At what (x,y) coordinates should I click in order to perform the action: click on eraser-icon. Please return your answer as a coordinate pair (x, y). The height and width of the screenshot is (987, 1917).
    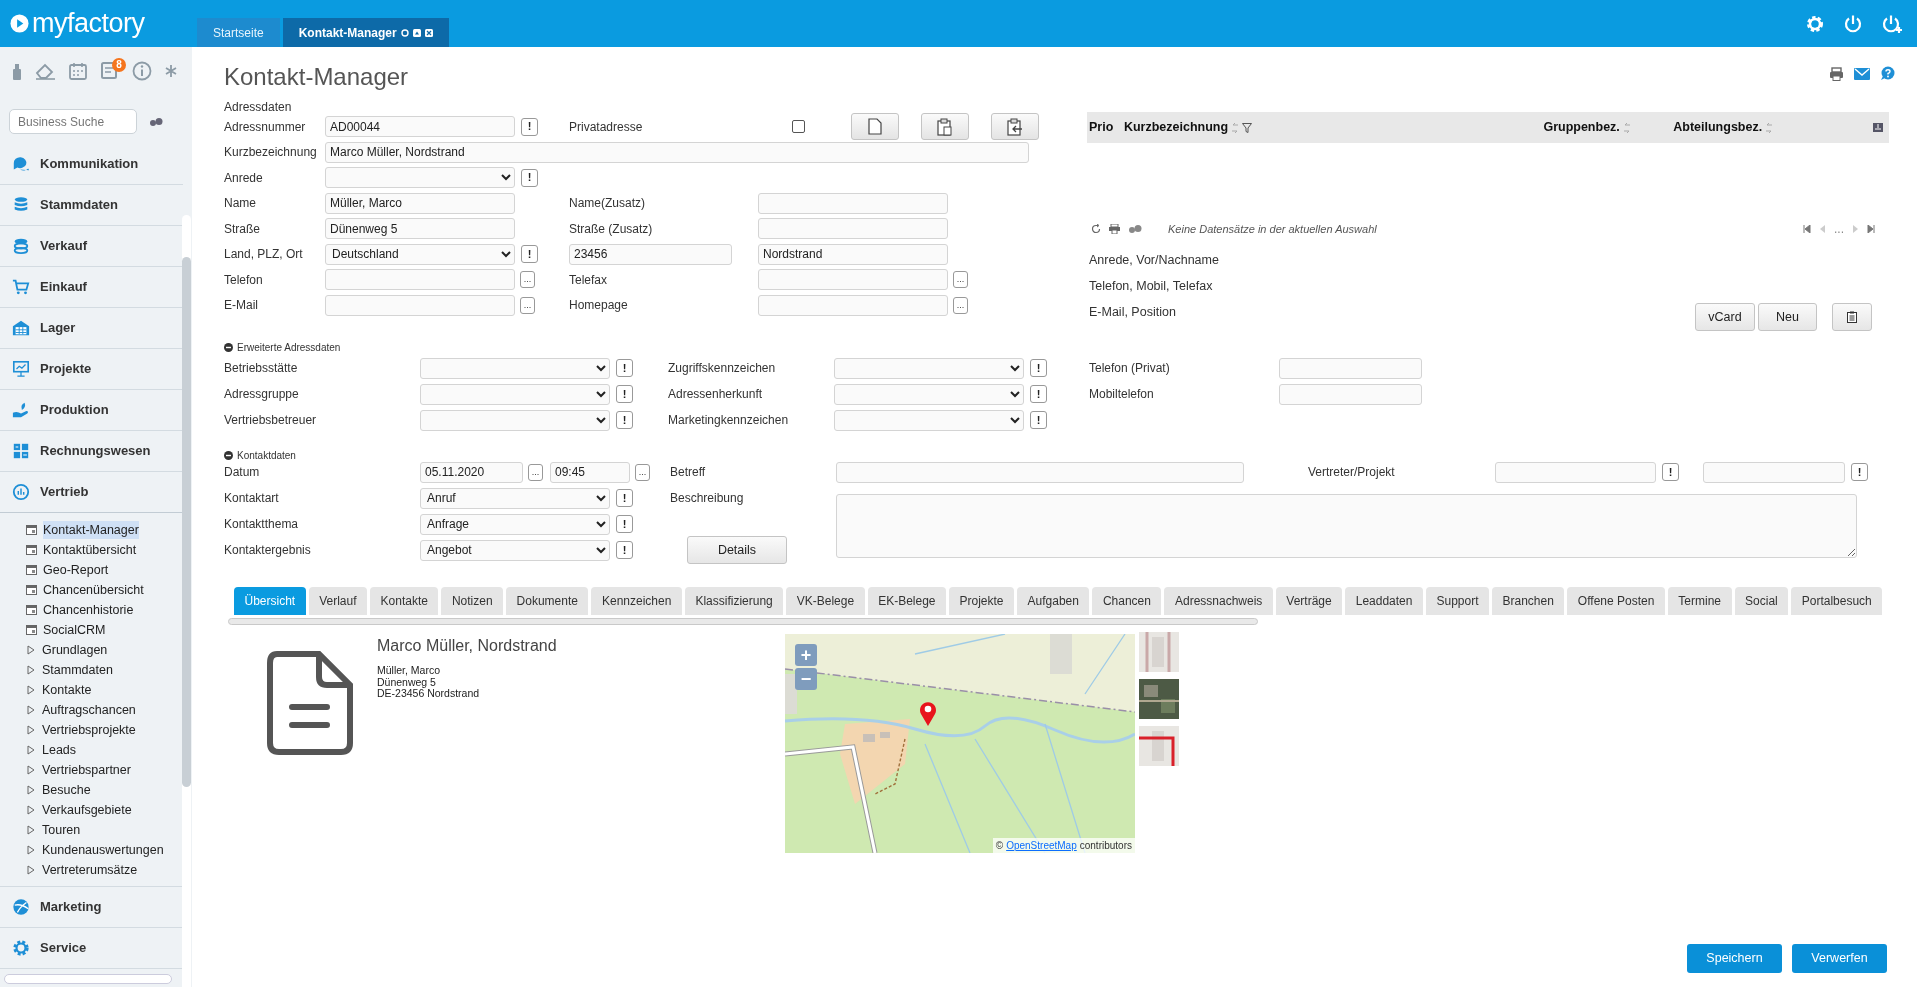
    Looking at the image, I should click on (45, 71).